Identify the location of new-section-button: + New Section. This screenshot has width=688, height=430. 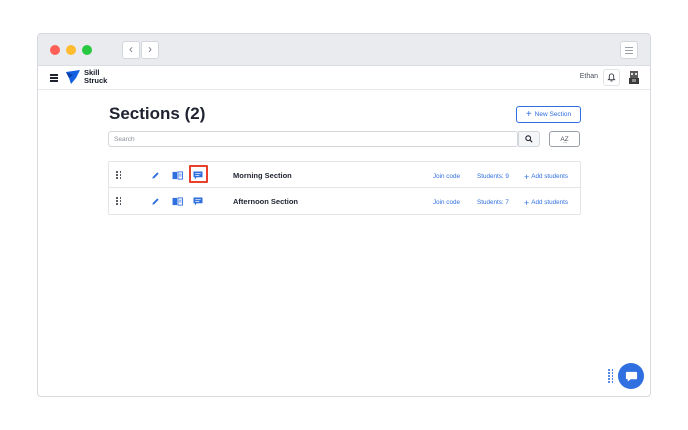
(548, 114).